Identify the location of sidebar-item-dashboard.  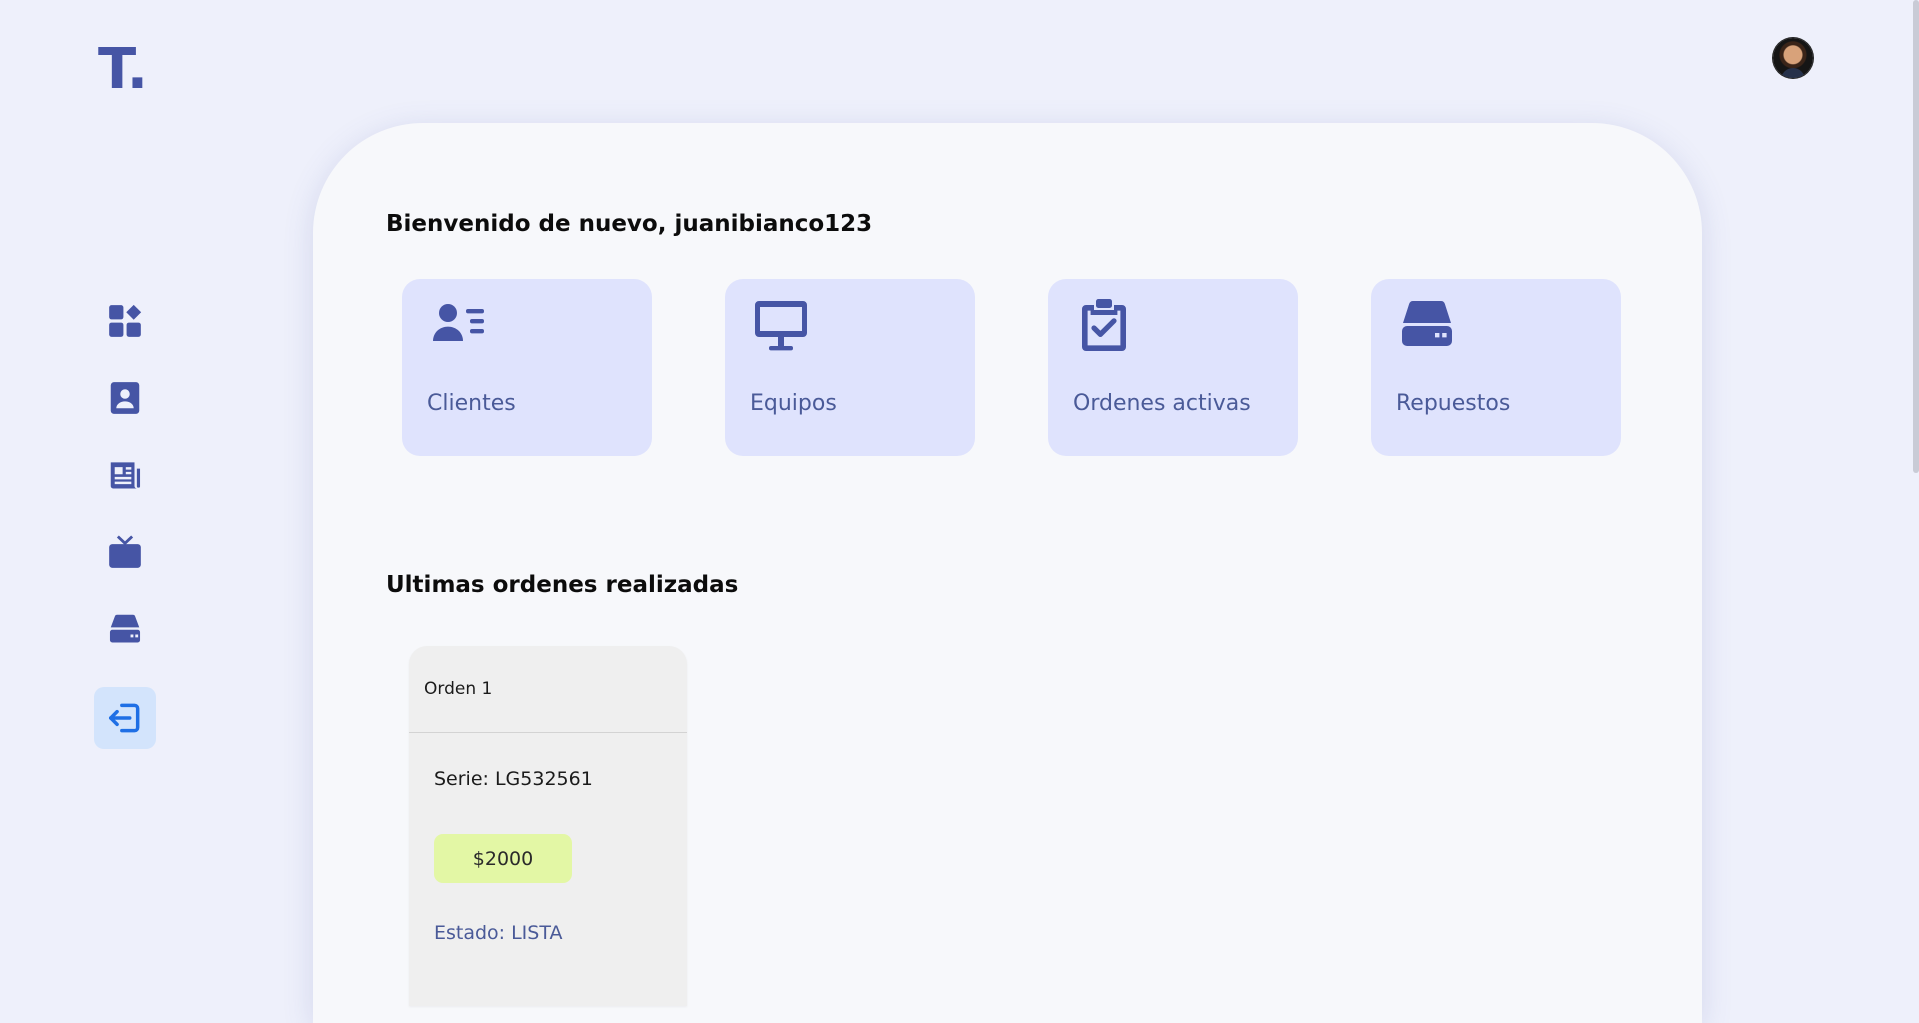
(125, 321).